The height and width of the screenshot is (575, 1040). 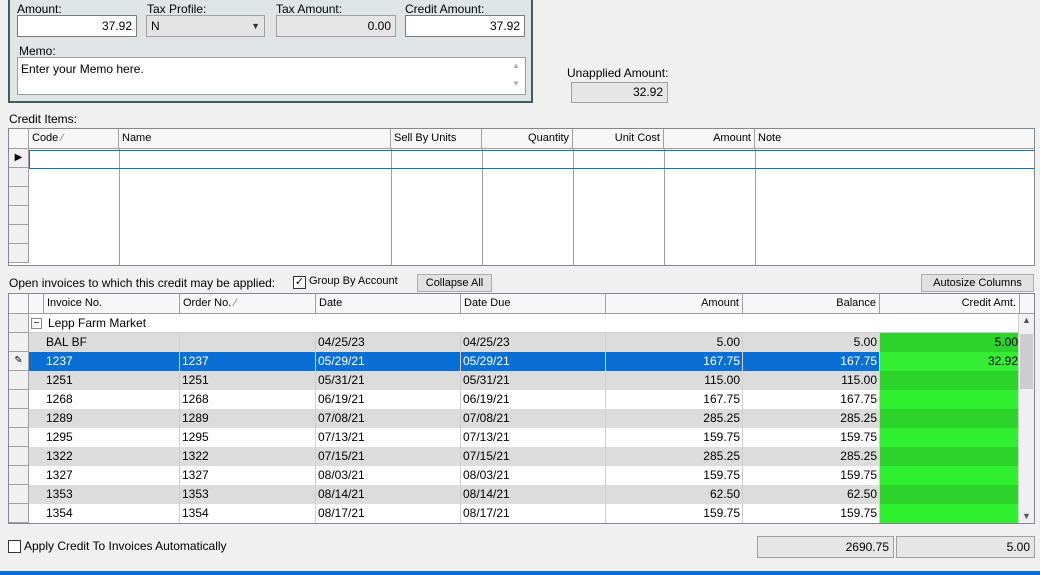 I want to click on cell-invoice-no: 1354, so click(x=112, y=513).